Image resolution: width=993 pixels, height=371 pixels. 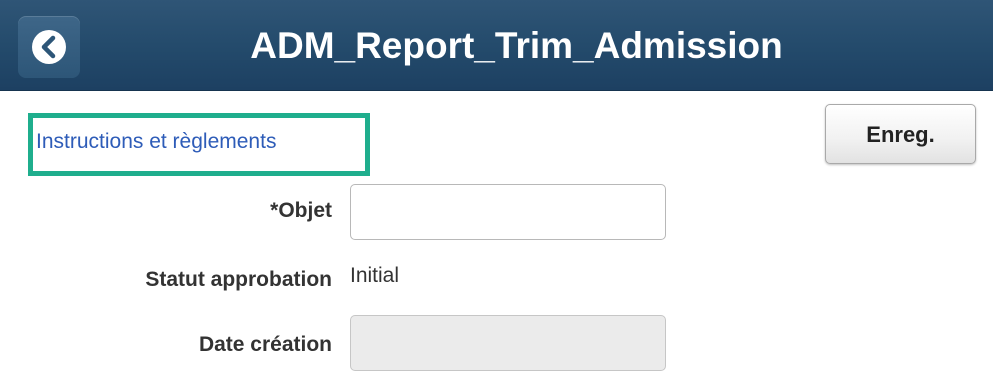 What do you see at coordinates (156, 142) in the screenshot?
I see `instructions-link: Instructions et règlements` at bounding box center [156, 142].